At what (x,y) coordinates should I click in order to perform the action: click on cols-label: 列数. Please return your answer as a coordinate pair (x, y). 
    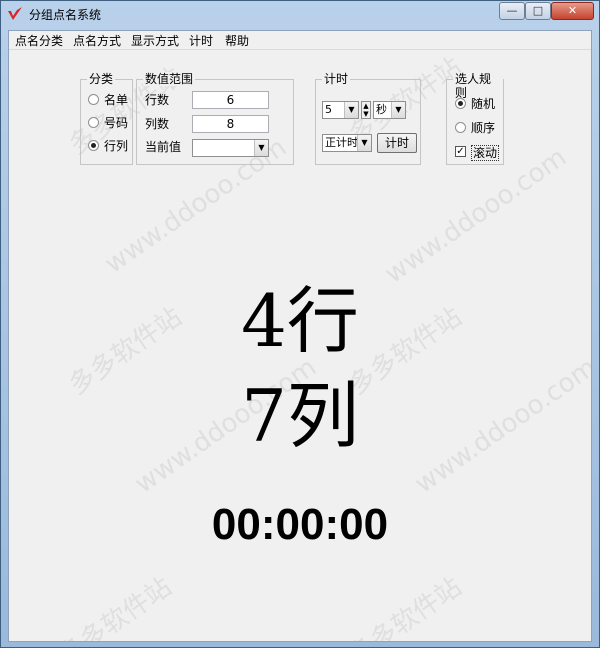
    Looking at the image, I should click on (157, 124).